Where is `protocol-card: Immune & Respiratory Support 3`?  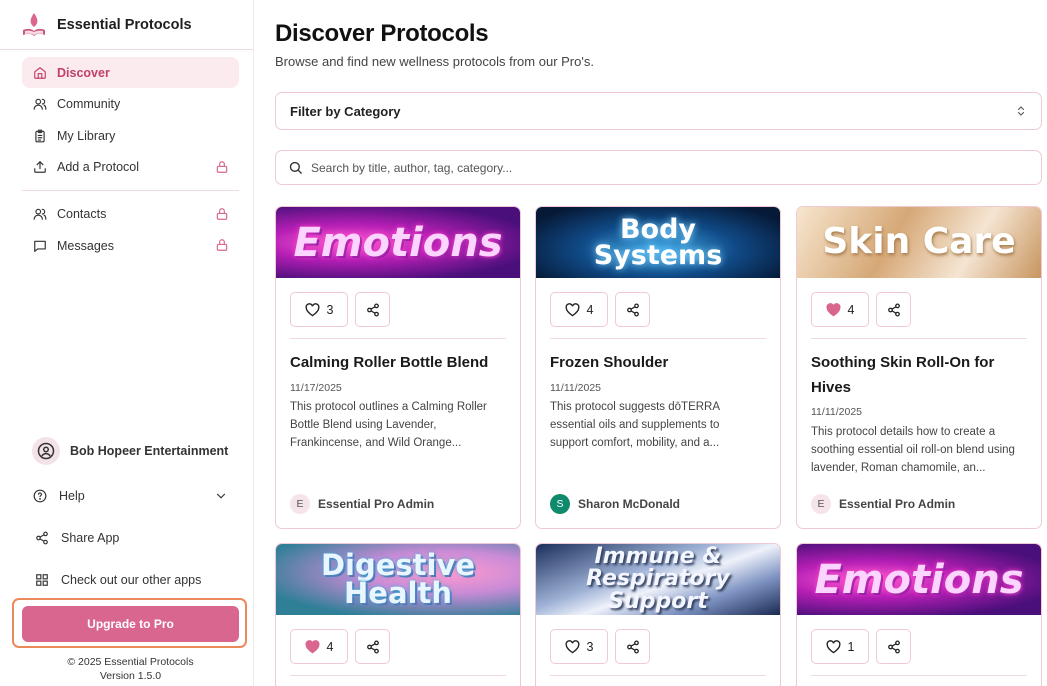 protocol-card: Immune & Respiratory Support 3 is located at coordinates (658, 614).